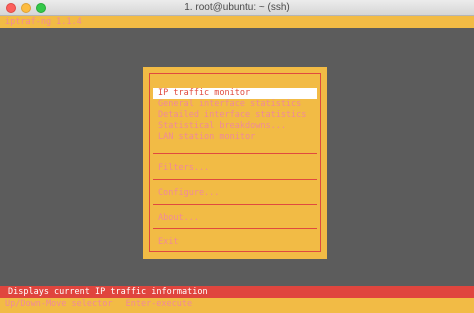  What do you see at coordinates (235, 115) in the screenshot?
I see `menu-item-detailed-interface-statistics: Detailed interface statistics` at bounding box center [235, 115].